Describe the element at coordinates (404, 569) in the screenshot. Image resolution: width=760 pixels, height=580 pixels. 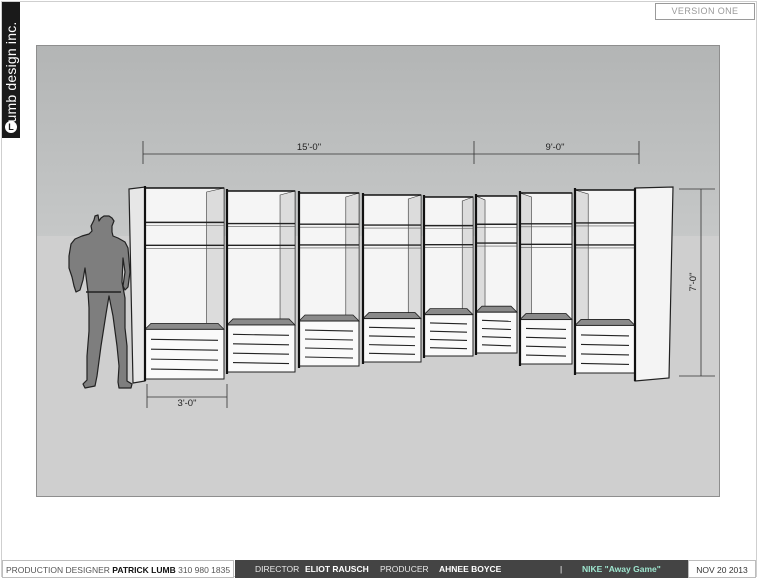
I see `producer-label: PRODUCER` at that location.